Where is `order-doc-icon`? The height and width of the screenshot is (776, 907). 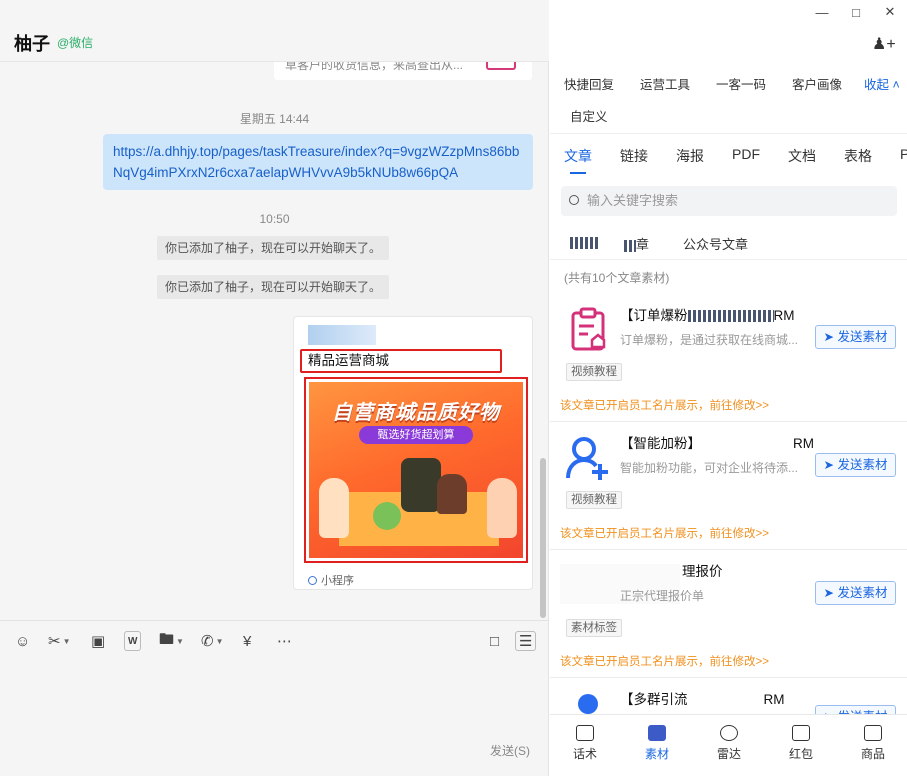 order-doc-icon is located at coordinates (588, 329).